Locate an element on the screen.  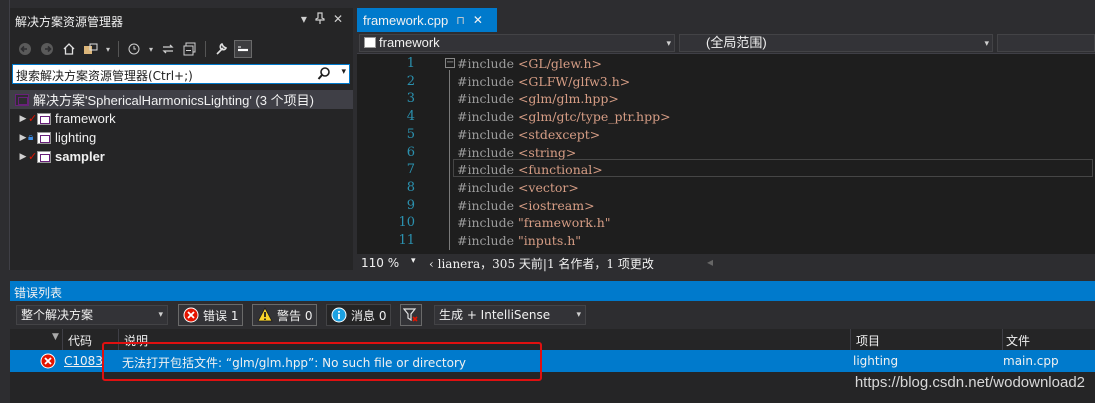
project-node-sampler: ▶ ✓ sampler is located at coordinates (181, 156).